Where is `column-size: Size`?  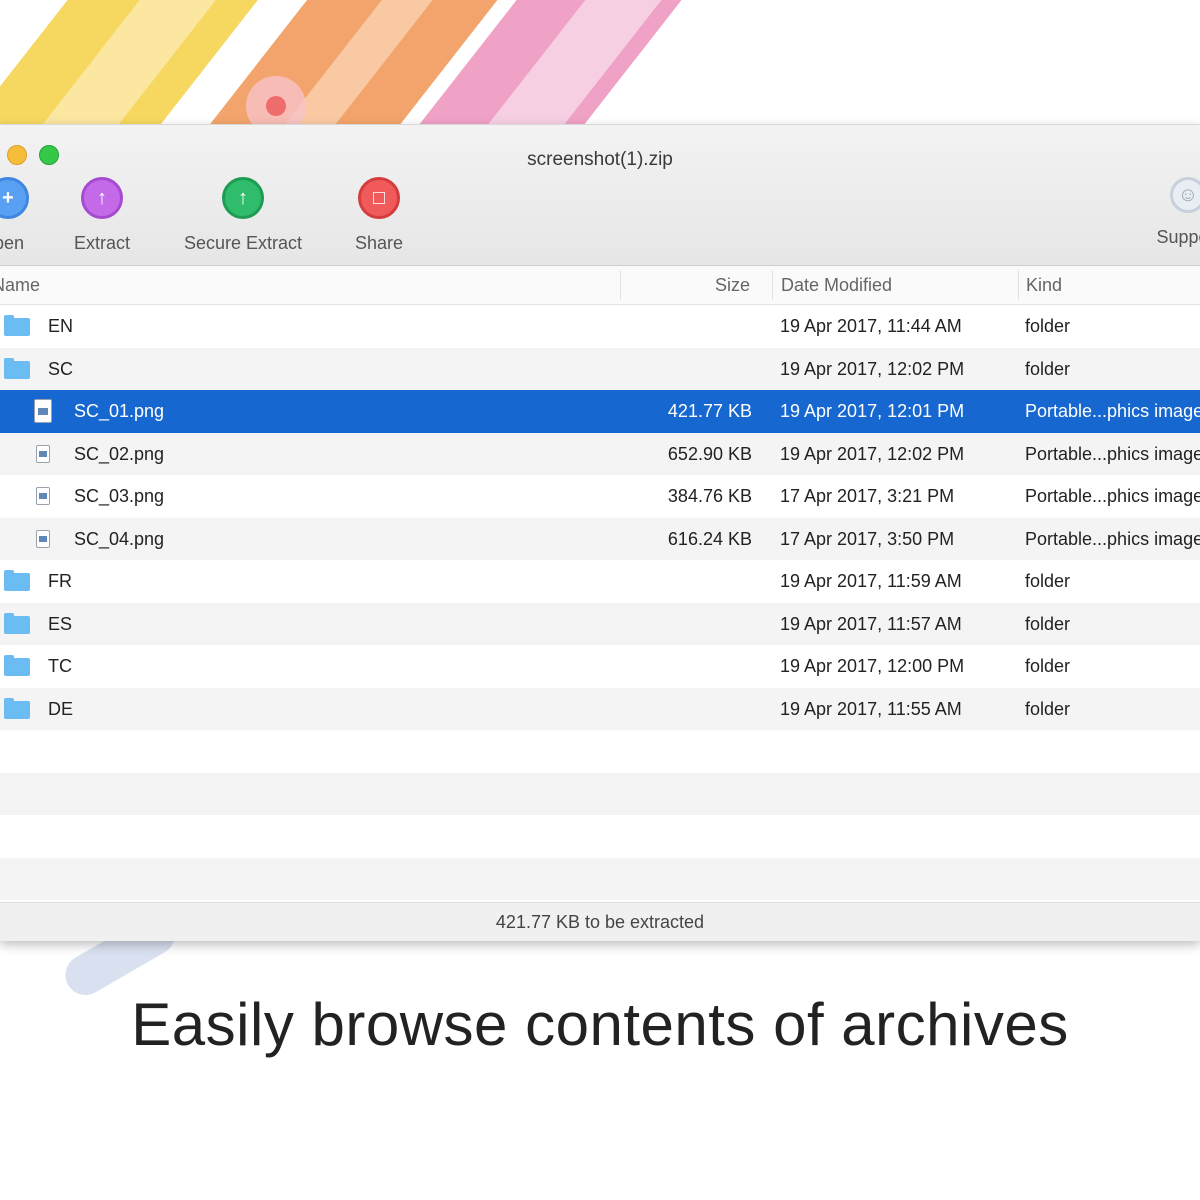 column-size: Size is located at coordinates (725, 285).